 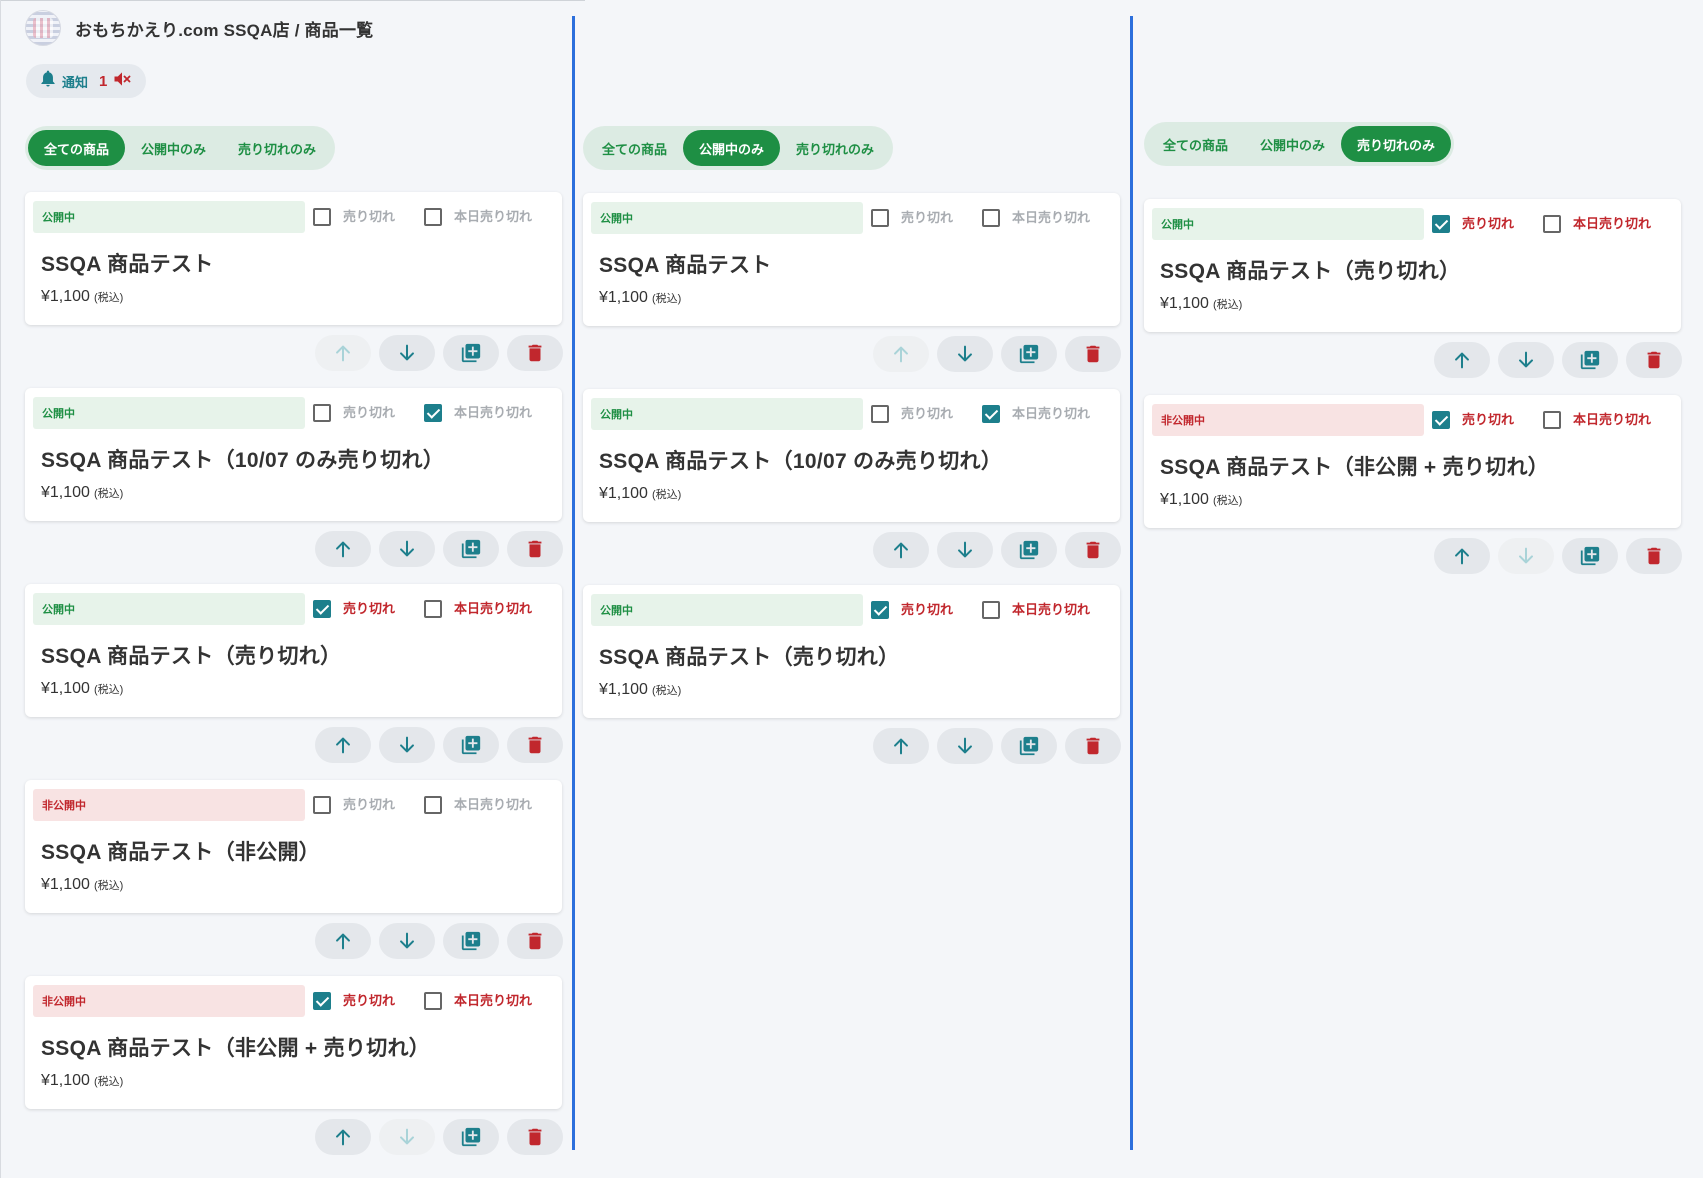 What do you see at coordinates (122, 81) in the screenshot?
I see `mute-icon` at bounding box center [122, 81].